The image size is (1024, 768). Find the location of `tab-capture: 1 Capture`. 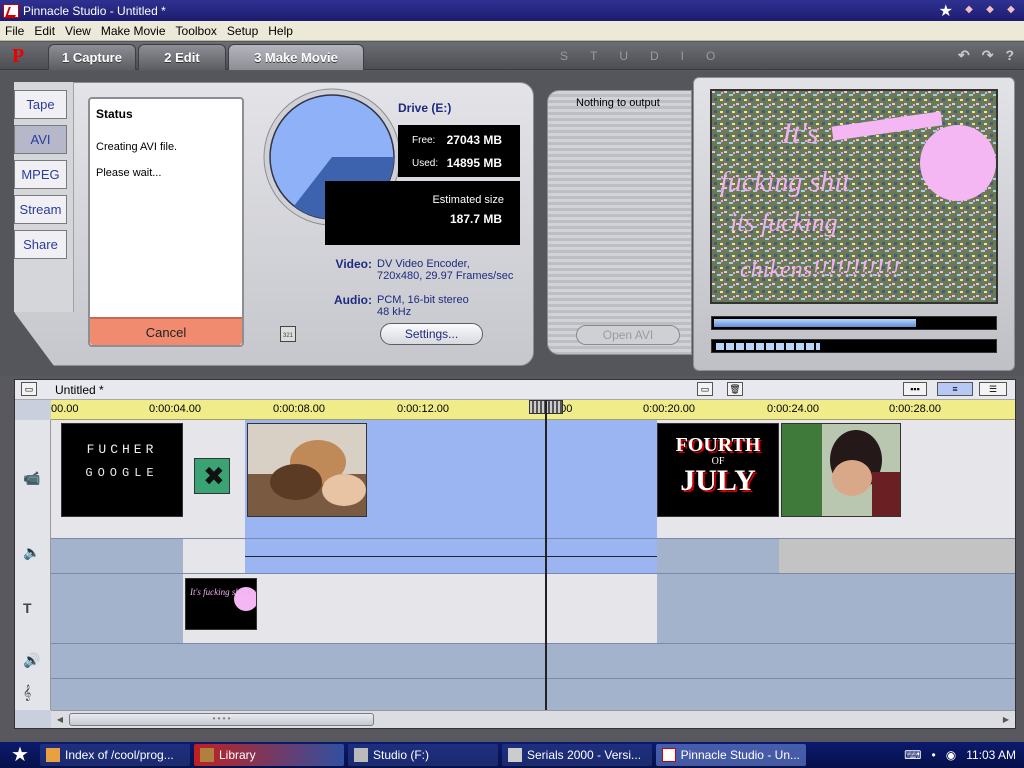

tab-capture: 1 Capture is located at coordinates (92, 57).